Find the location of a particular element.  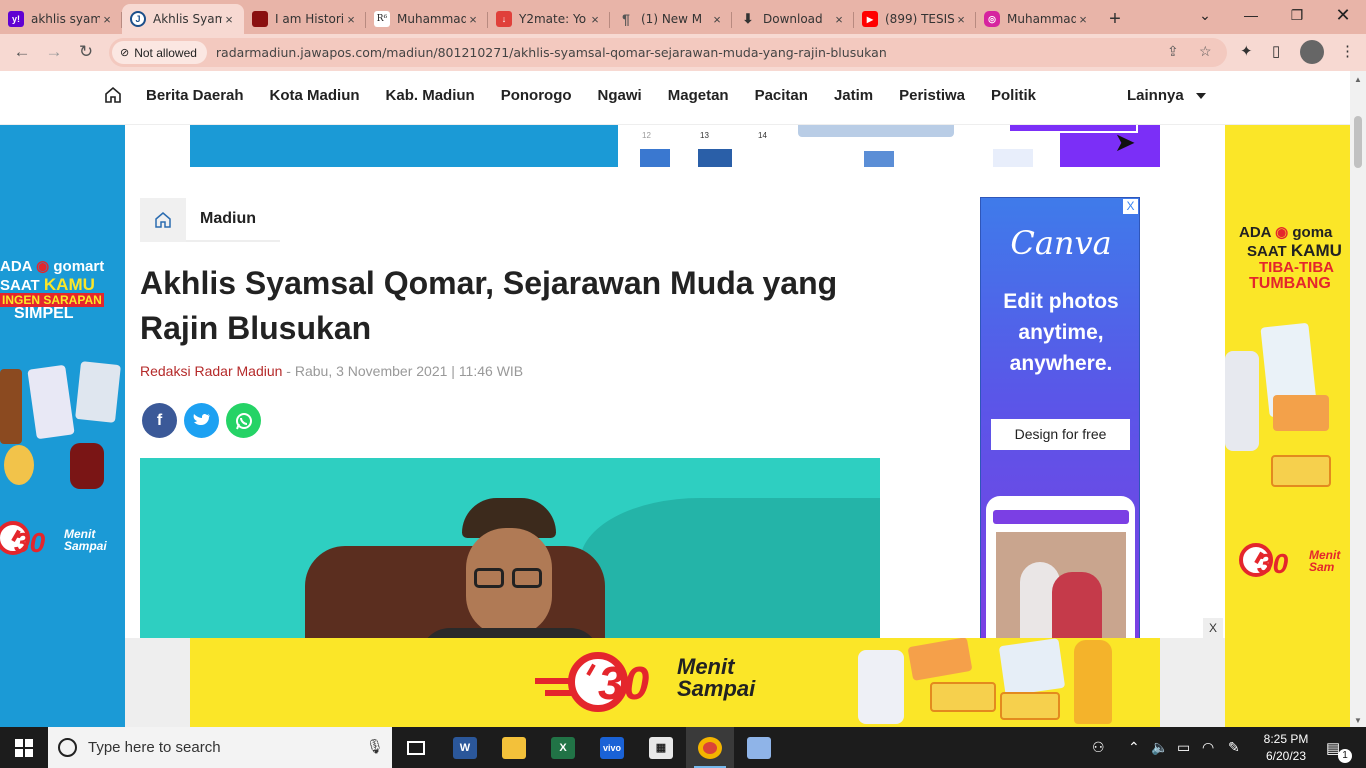

wifi-icon: ◠ is located at coordinates (1208, 747).